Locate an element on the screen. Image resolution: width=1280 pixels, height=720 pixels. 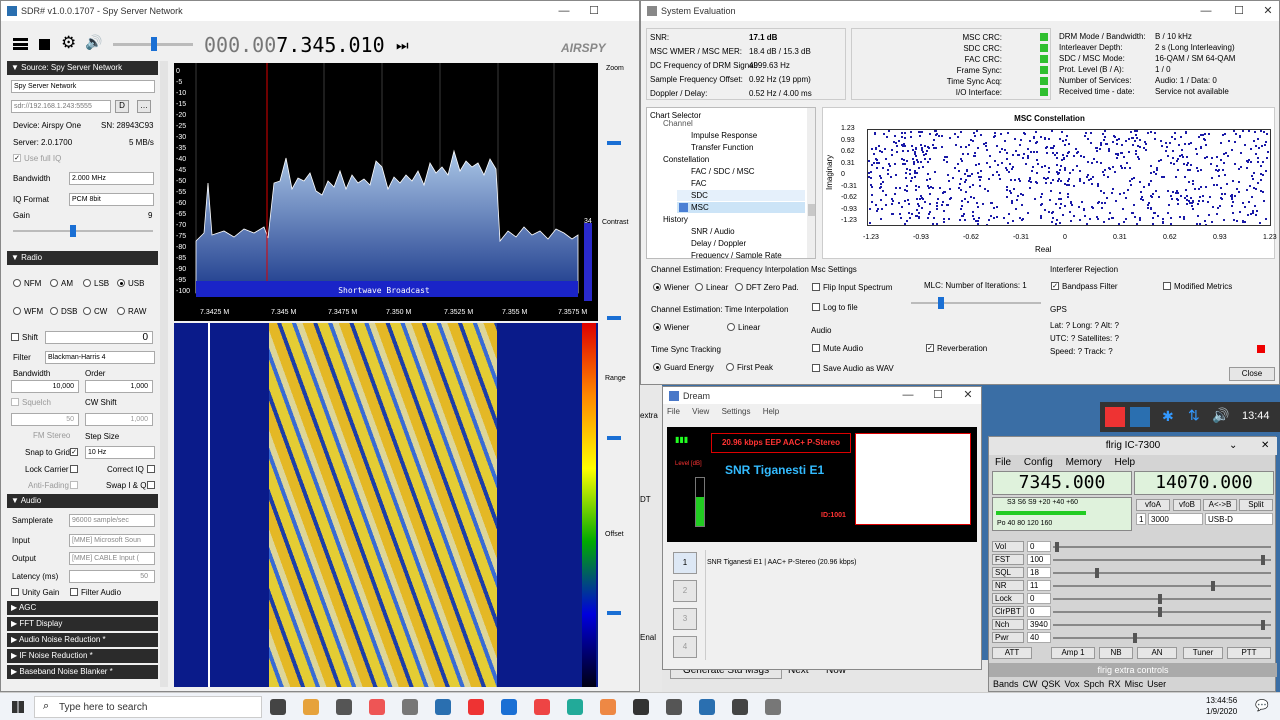
windows-start-icon is located at coordinates (18, 707).